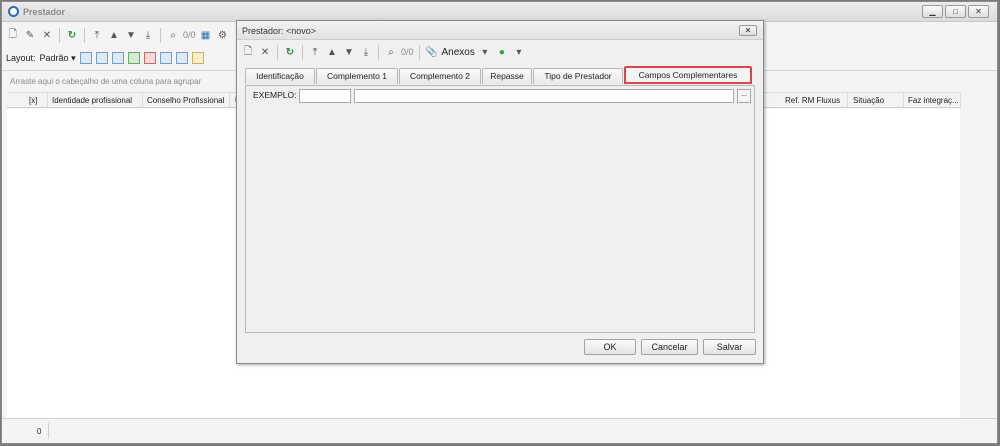 The image size is (1000, 446). Describe the element at coordinates (30, 35) in the screenshot. I see `edit-icon: ✎` at that location.